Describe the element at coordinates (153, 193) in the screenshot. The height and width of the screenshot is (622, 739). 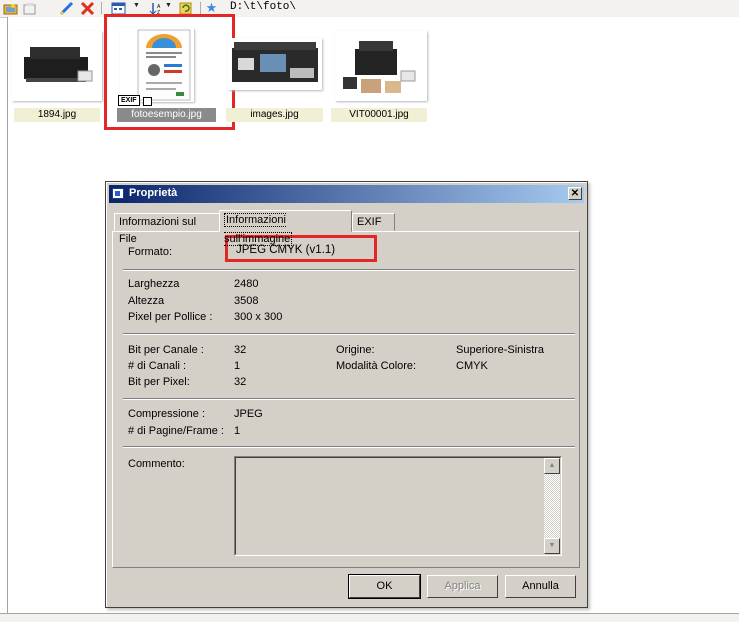
I see `dialog-title: Proprietà` at that location.